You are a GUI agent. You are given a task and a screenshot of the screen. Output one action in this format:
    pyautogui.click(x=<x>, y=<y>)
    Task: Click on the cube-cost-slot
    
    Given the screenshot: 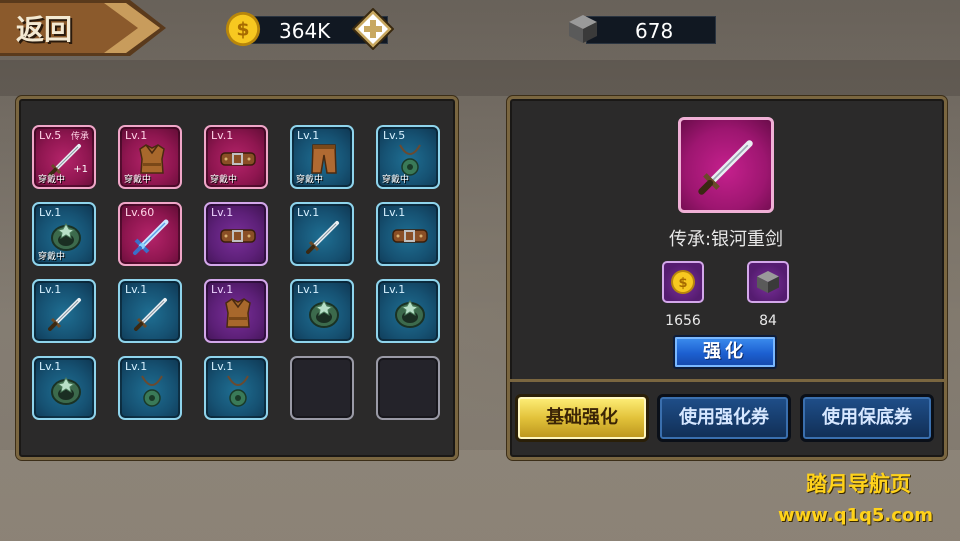 What is the action you would take?
    pyautogui.click(x=768, y=282)
    